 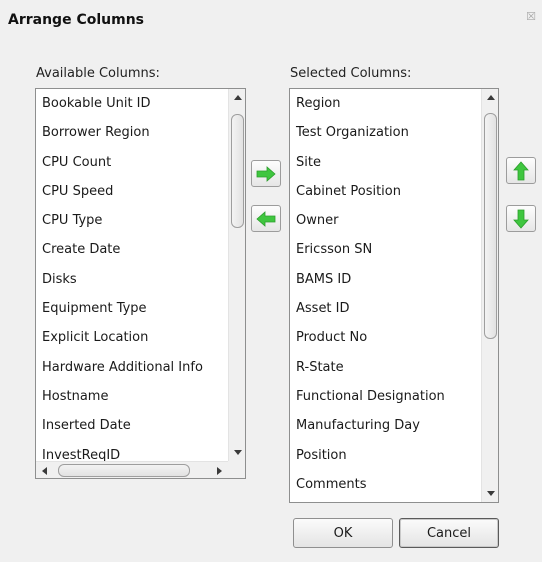 I want to click on list-item: Equipment Type, so click(x=119, y=308).